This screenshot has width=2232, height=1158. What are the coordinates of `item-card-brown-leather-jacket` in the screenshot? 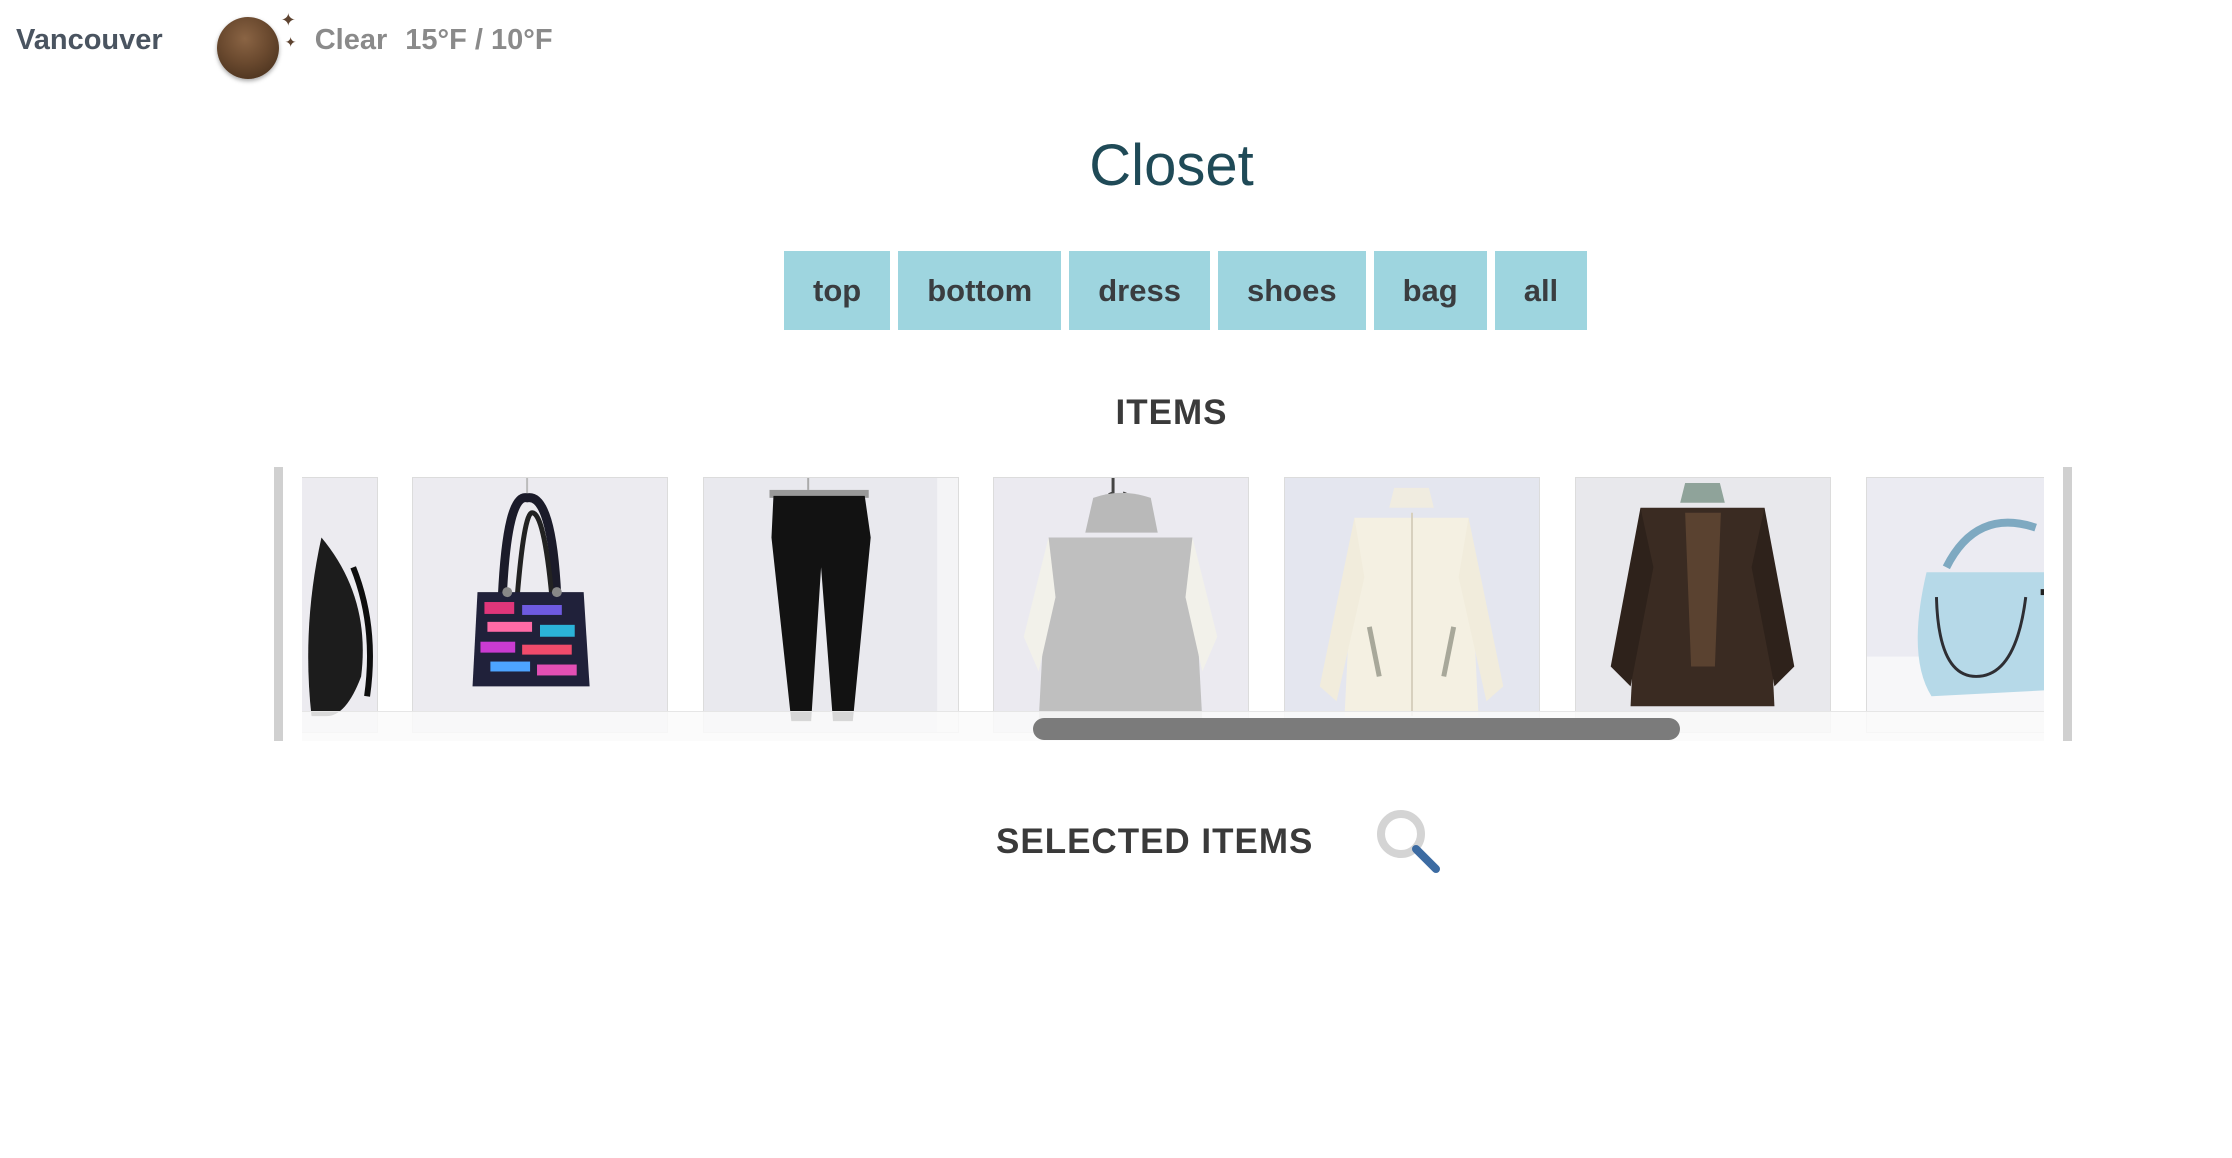 It's located at (1703, 605).